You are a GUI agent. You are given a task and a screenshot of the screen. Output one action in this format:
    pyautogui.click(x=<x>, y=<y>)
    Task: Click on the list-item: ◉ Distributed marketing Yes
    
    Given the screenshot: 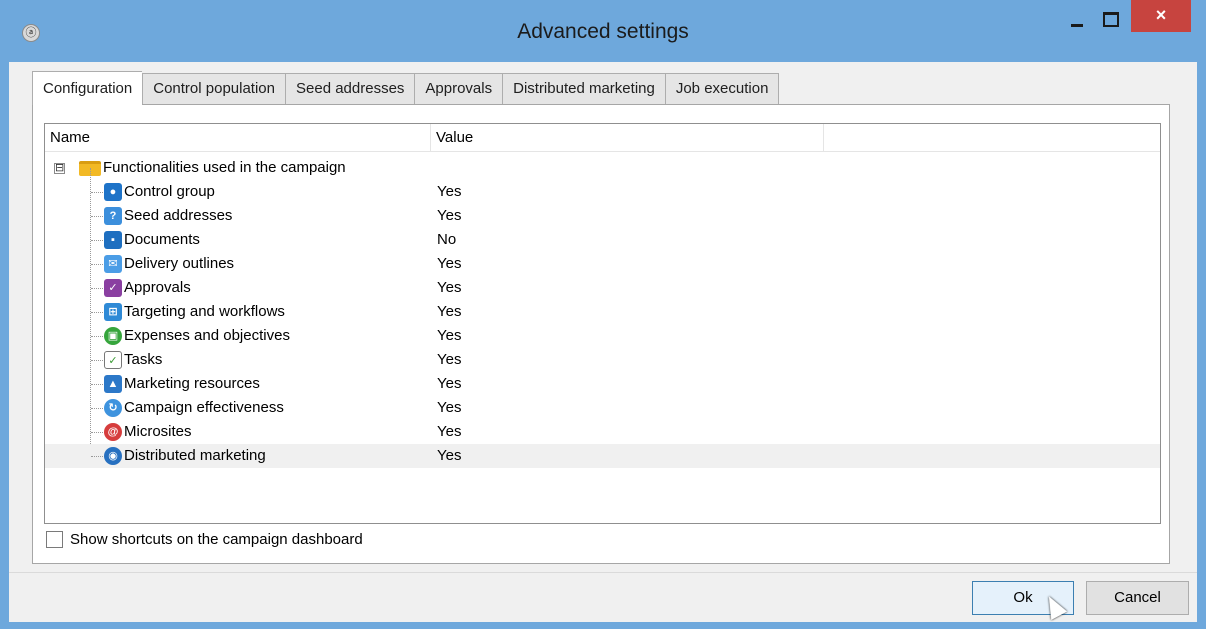 What is the action you would take?
    pyautogui.click(x=602, y=456)
    